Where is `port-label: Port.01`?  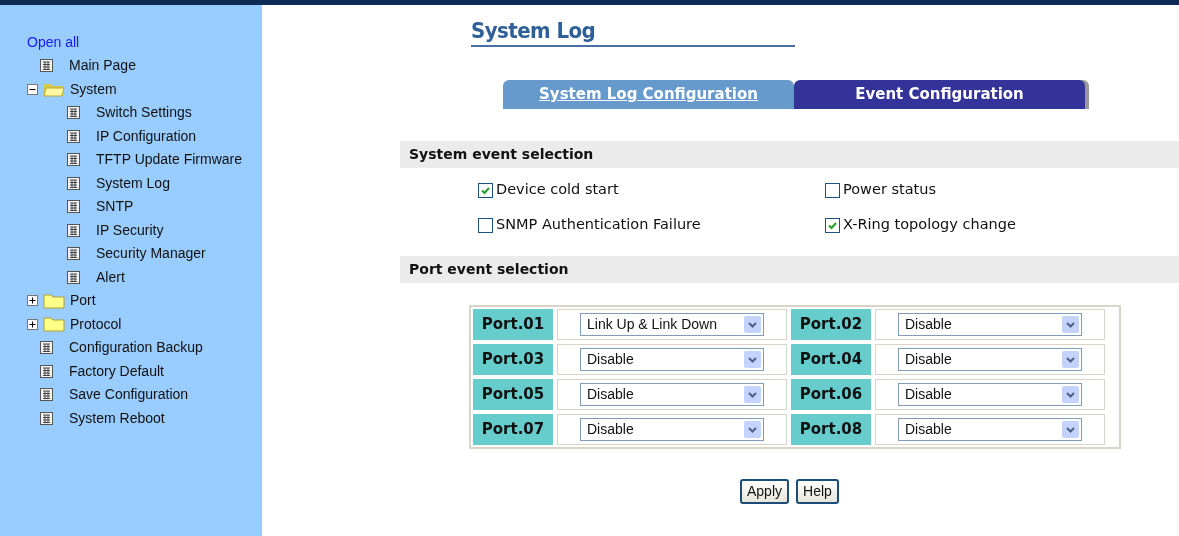 port-label: Port.01 is located at coordinates (513, 324).